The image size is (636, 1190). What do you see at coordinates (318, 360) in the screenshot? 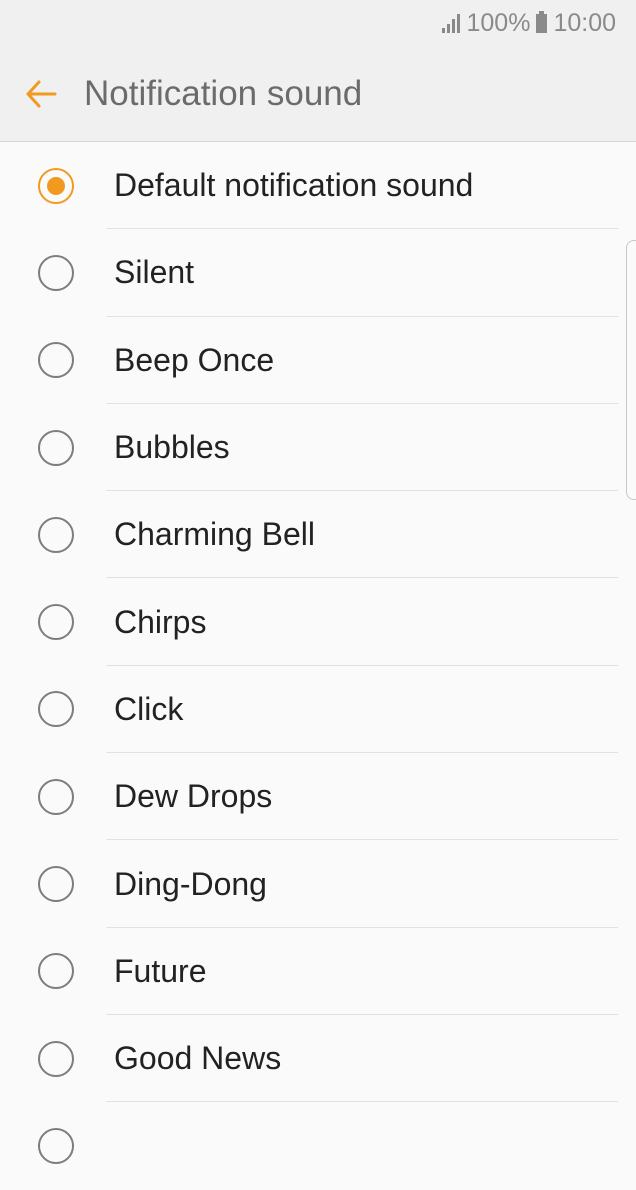
I see `list-item: Beep Once` at bounding box center [318, 360].